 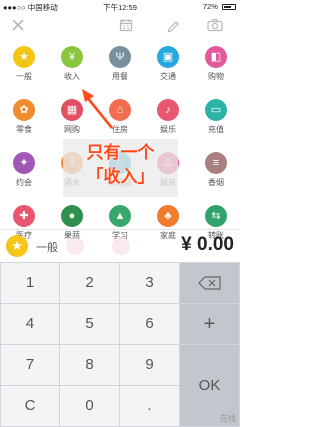 What do you see at coordinates (207, 244) in the screenshot?
I see `amount-display: ¥ 0.00` at bounding box center [207, 244].